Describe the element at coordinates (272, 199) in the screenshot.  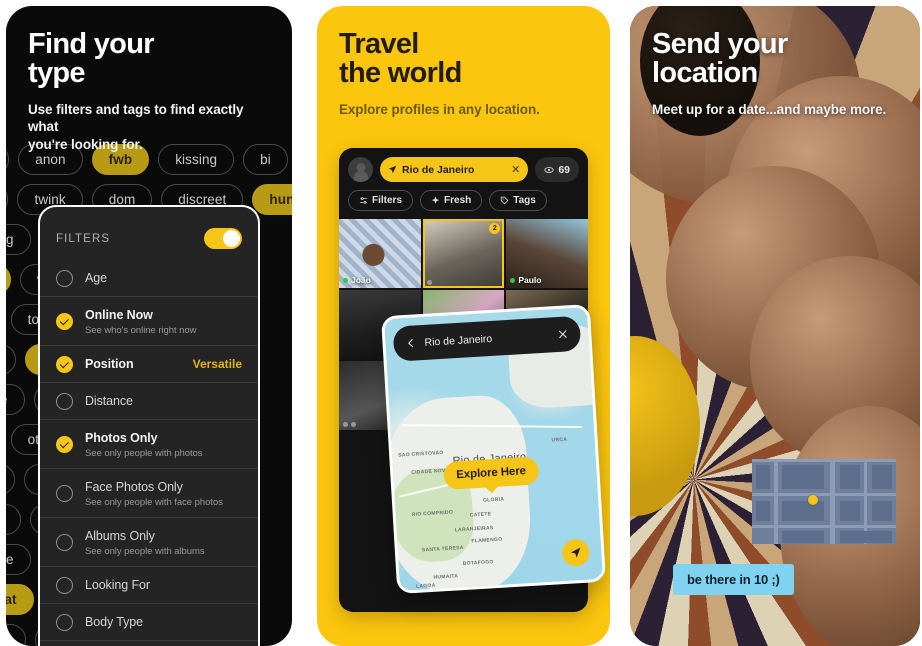
I see `tag-pill: hung` at that location.